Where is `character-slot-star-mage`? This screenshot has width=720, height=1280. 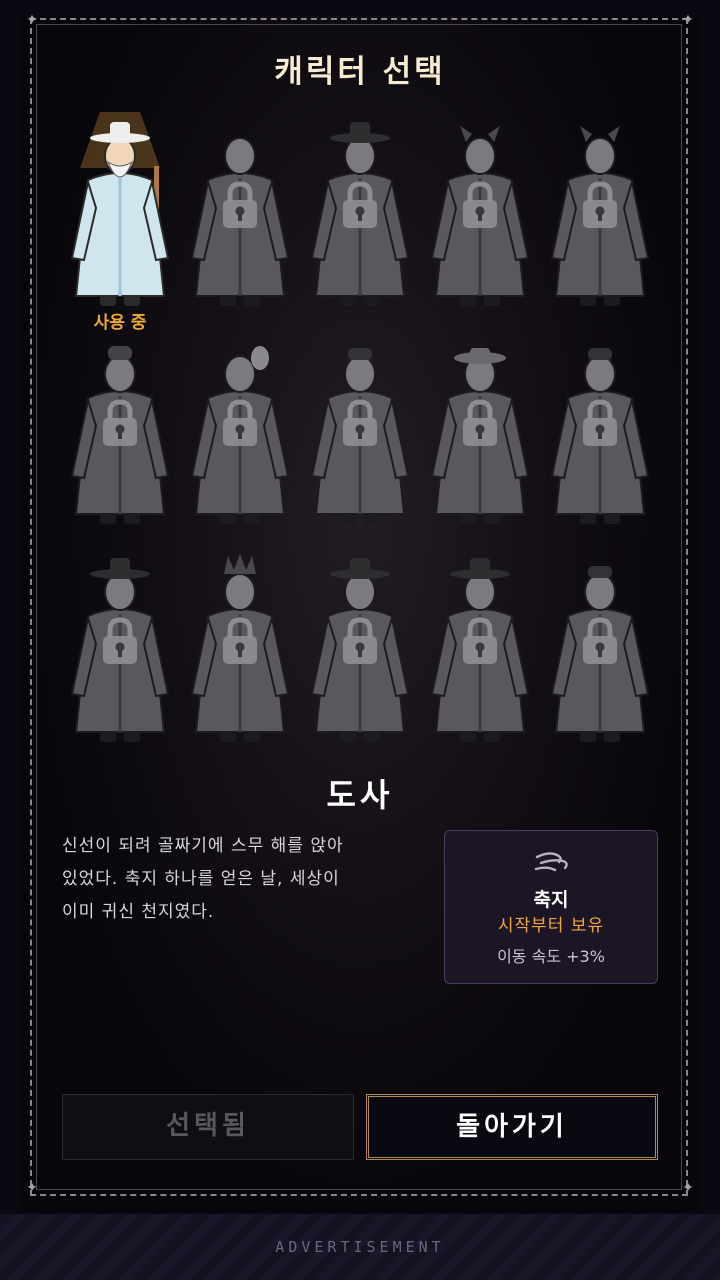 character-slot-star-mage is located at coordinates (600, 654).